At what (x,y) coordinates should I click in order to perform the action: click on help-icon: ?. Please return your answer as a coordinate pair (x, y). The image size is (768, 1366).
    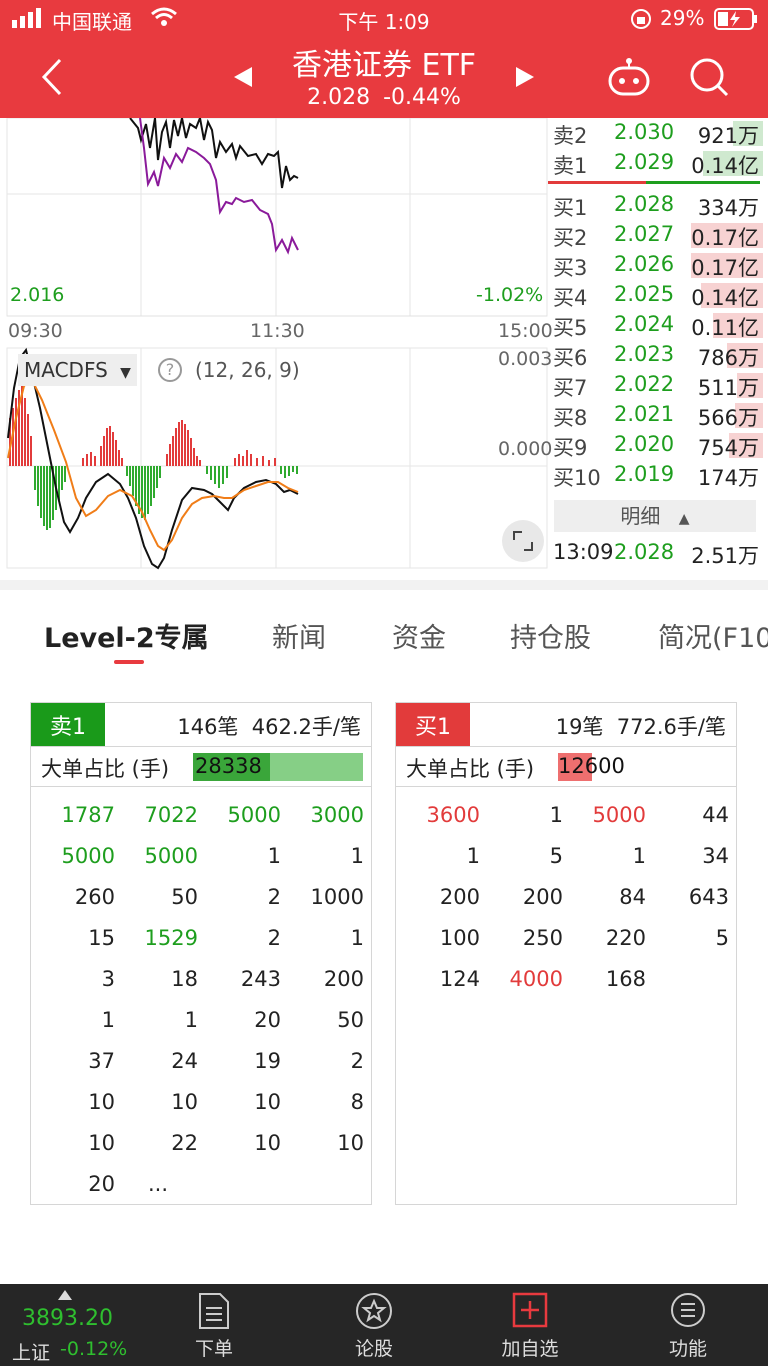
    Looking at the image, I should click on (170, 370).